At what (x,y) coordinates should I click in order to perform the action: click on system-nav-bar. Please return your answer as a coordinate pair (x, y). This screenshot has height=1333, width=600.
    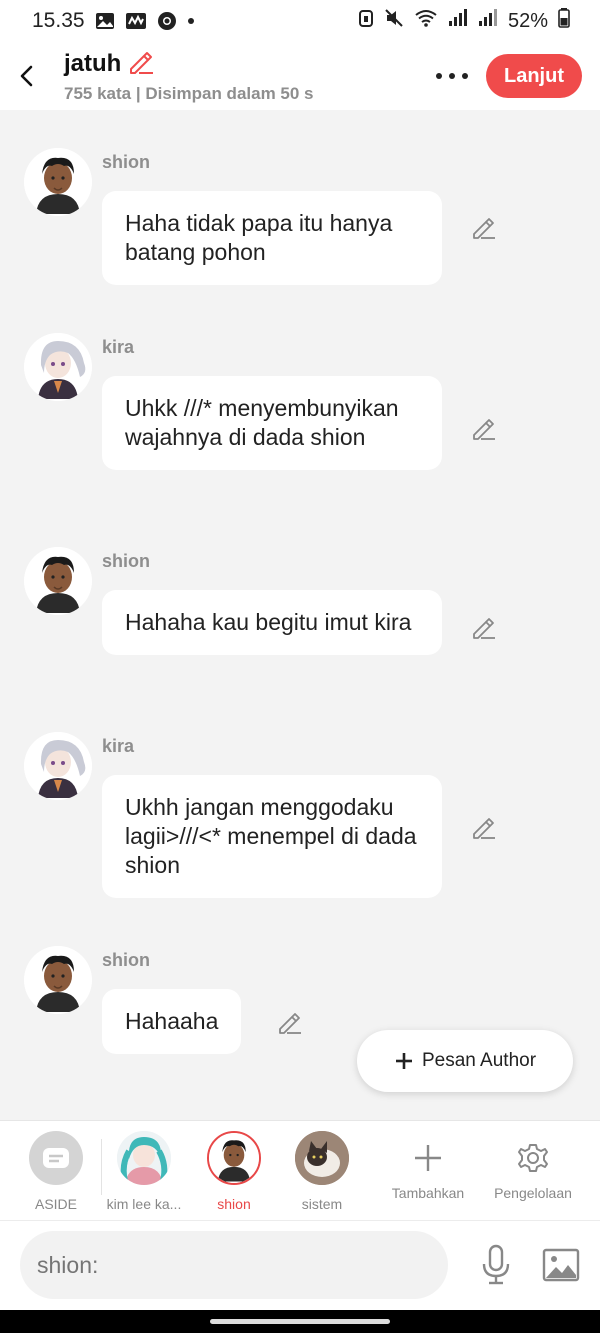
    Looking at the image, I should click on (300, 1321).